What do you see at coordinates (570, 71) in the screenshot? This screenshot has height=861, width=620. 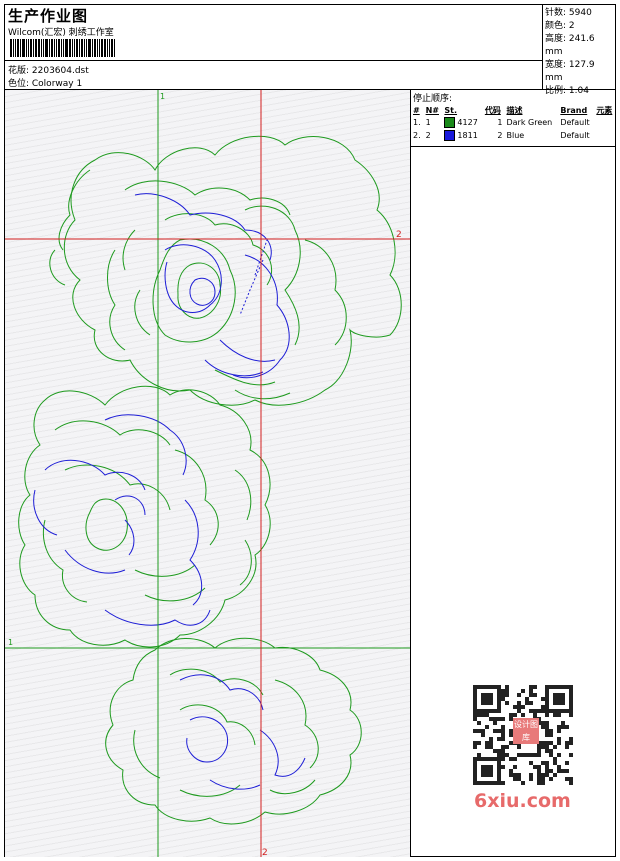 I see `stat-width: 宽度: 127.9 mm` at bounding box center [570, 71].